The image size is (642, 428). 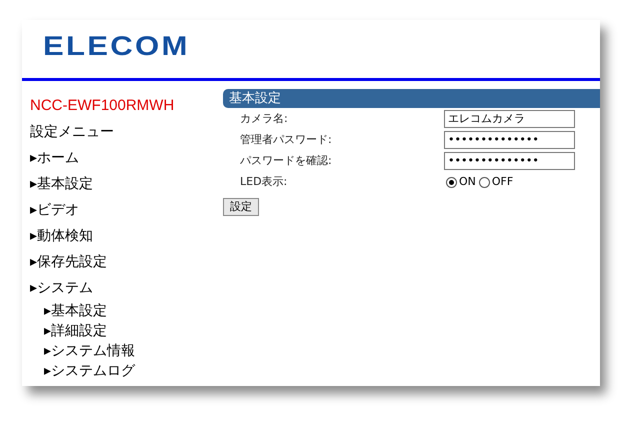 I want to click on radio-label: ON, so click(x=467, y=182).